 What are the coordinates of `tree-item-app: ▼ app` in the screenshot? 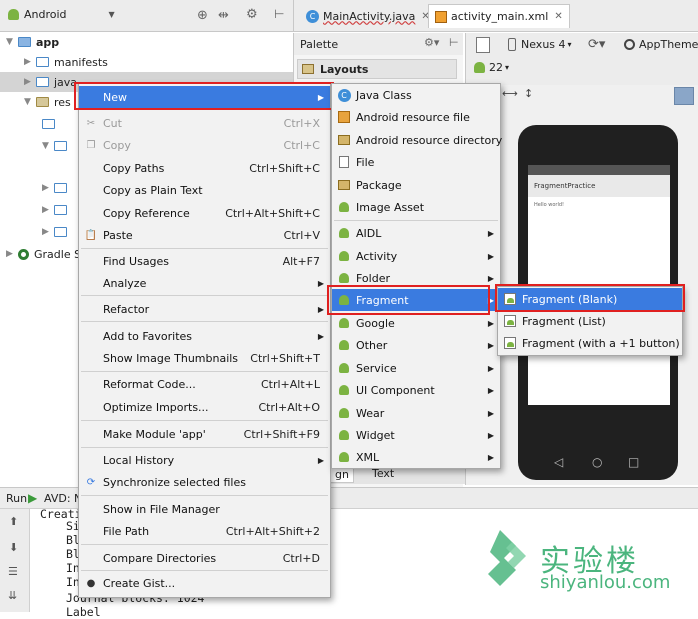 It's located at (146, 42).